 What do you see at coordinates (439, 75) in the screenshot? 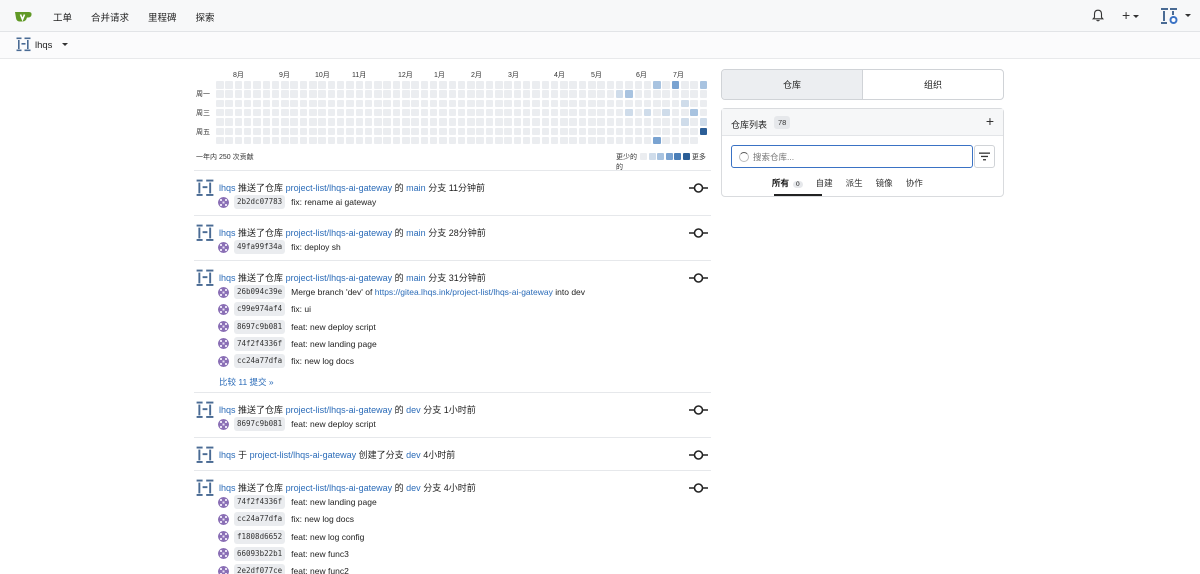
I see `heatmap-month: 1月` at bounding box center [439, 75].